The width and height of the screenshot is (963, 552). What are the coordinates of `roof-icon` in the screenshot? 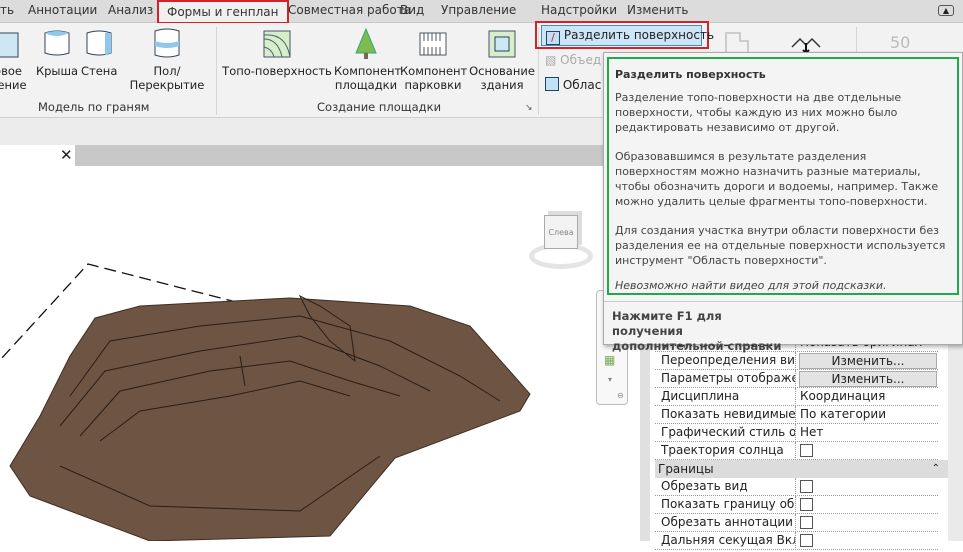 It's located at (57, 43).